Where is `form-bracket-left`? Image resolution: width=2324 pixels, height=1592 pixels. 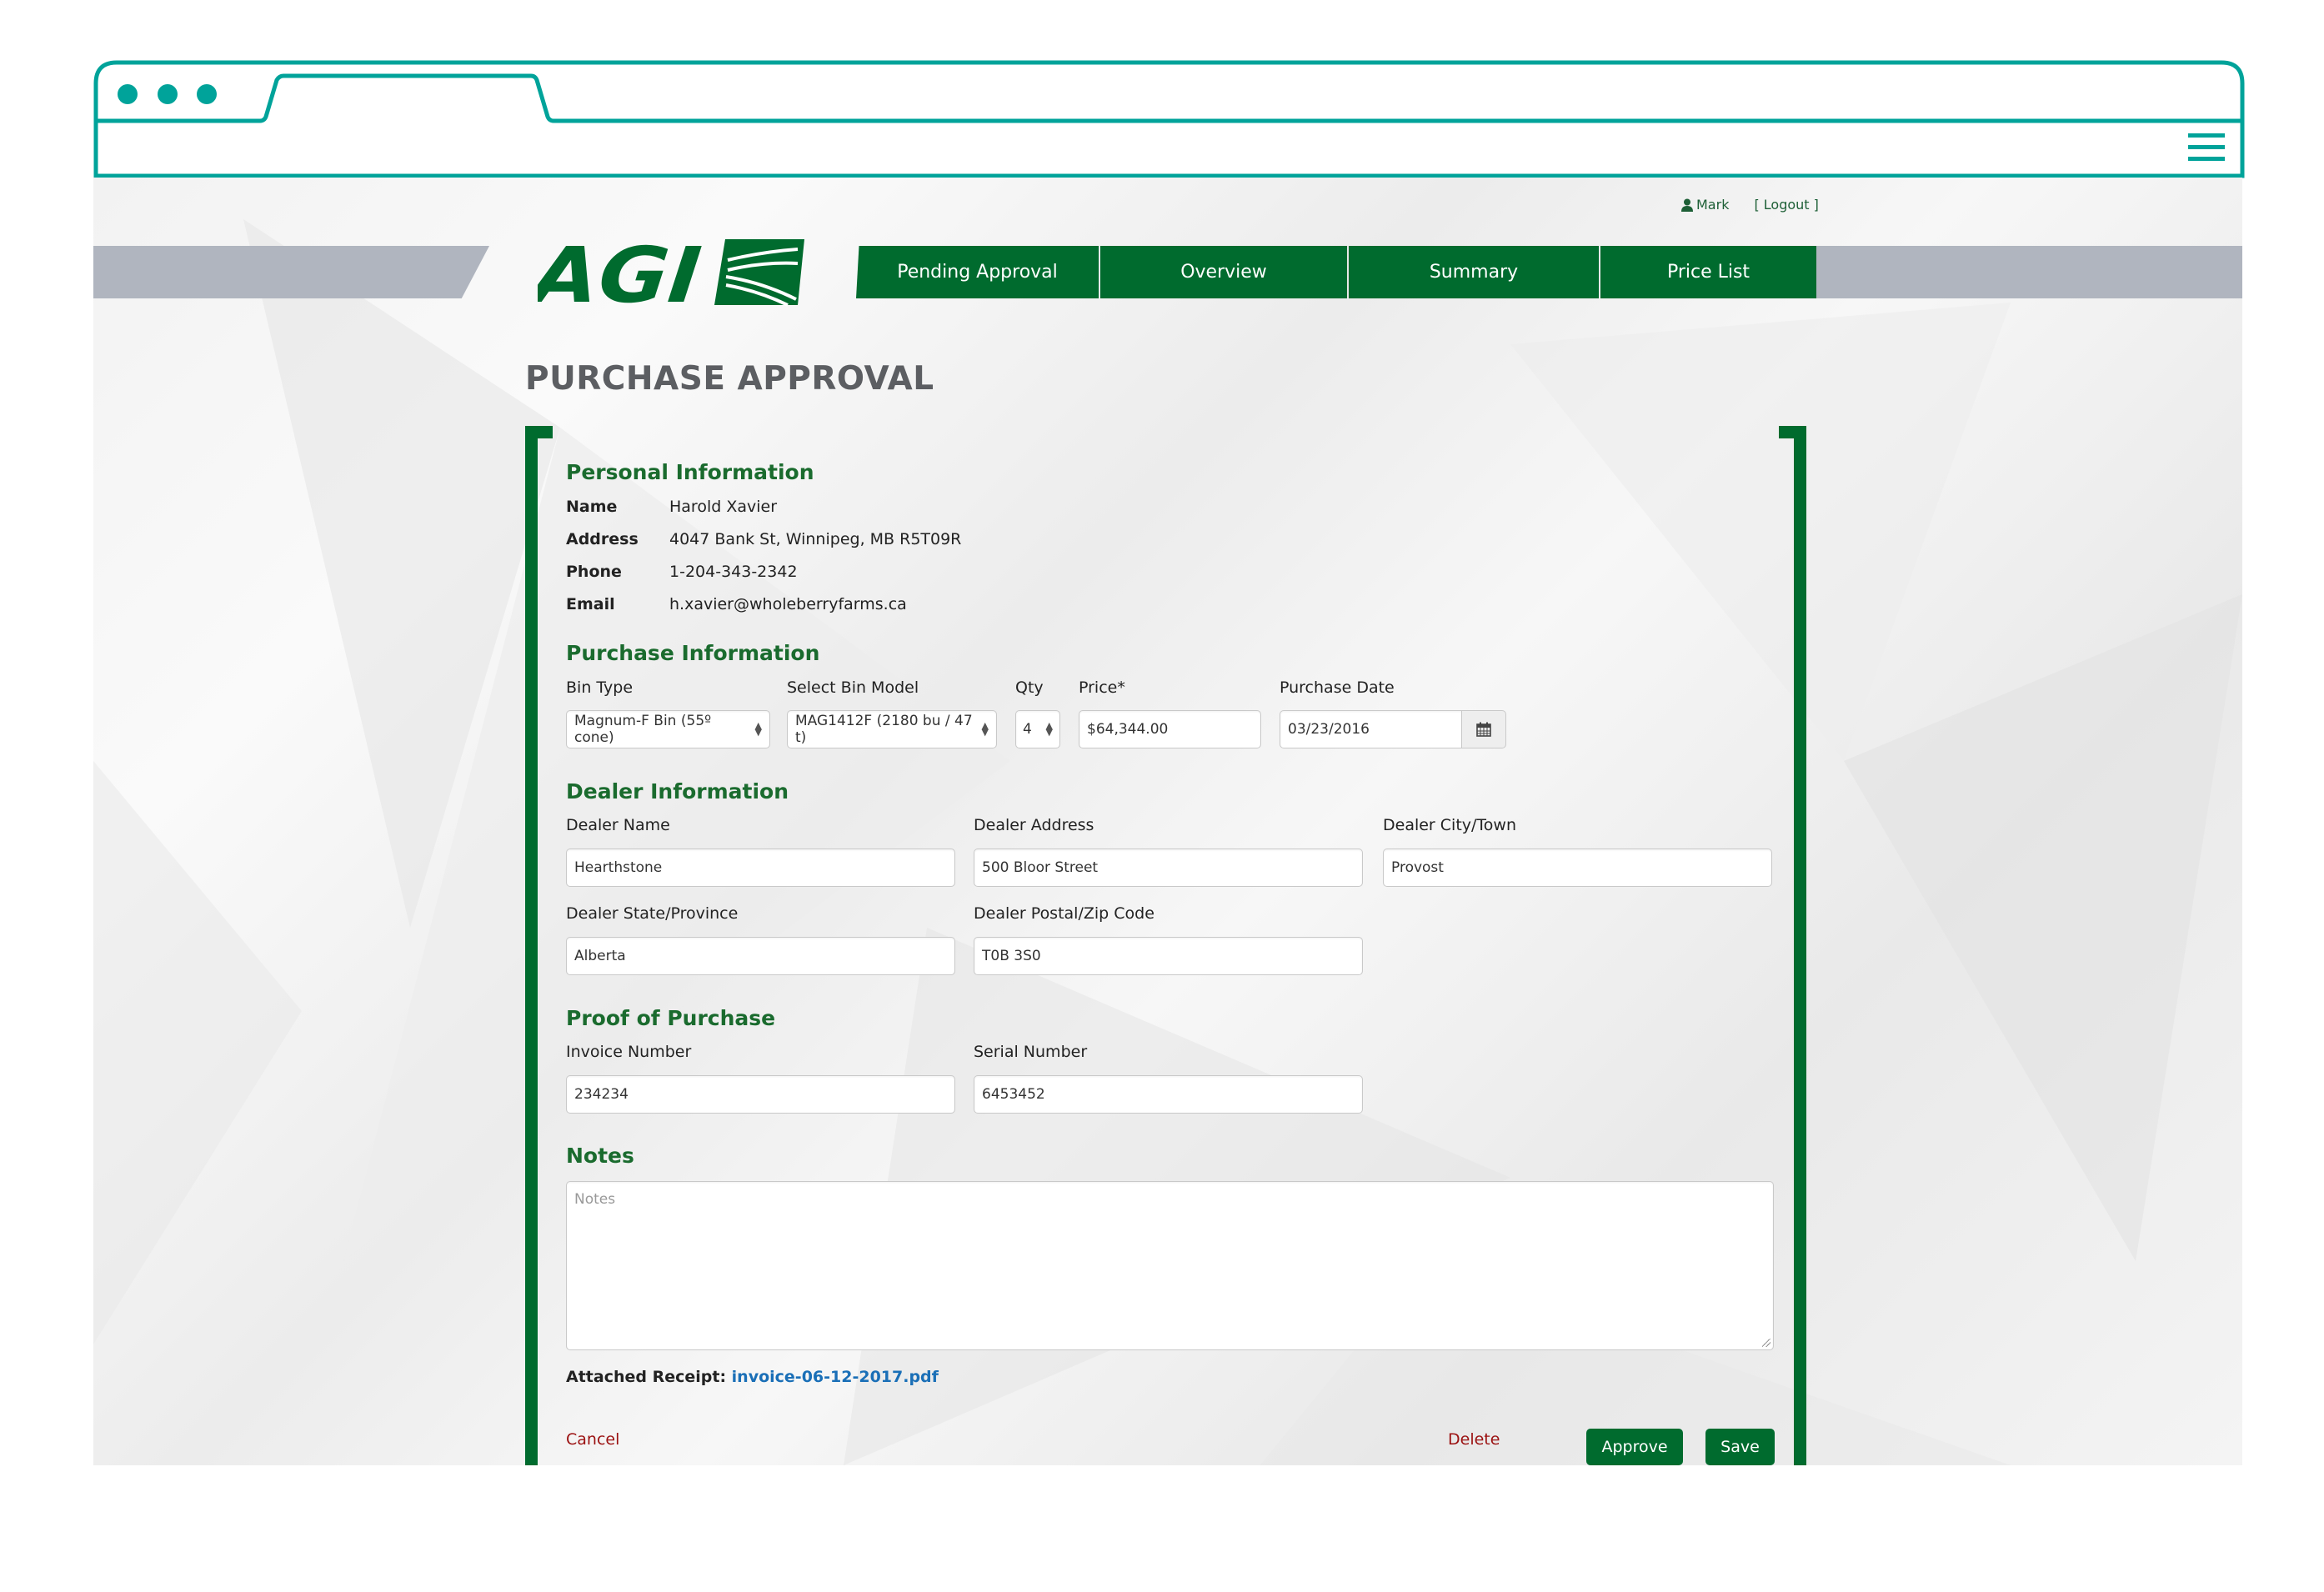
form-bracket-left is located at coordinates (539, 945).